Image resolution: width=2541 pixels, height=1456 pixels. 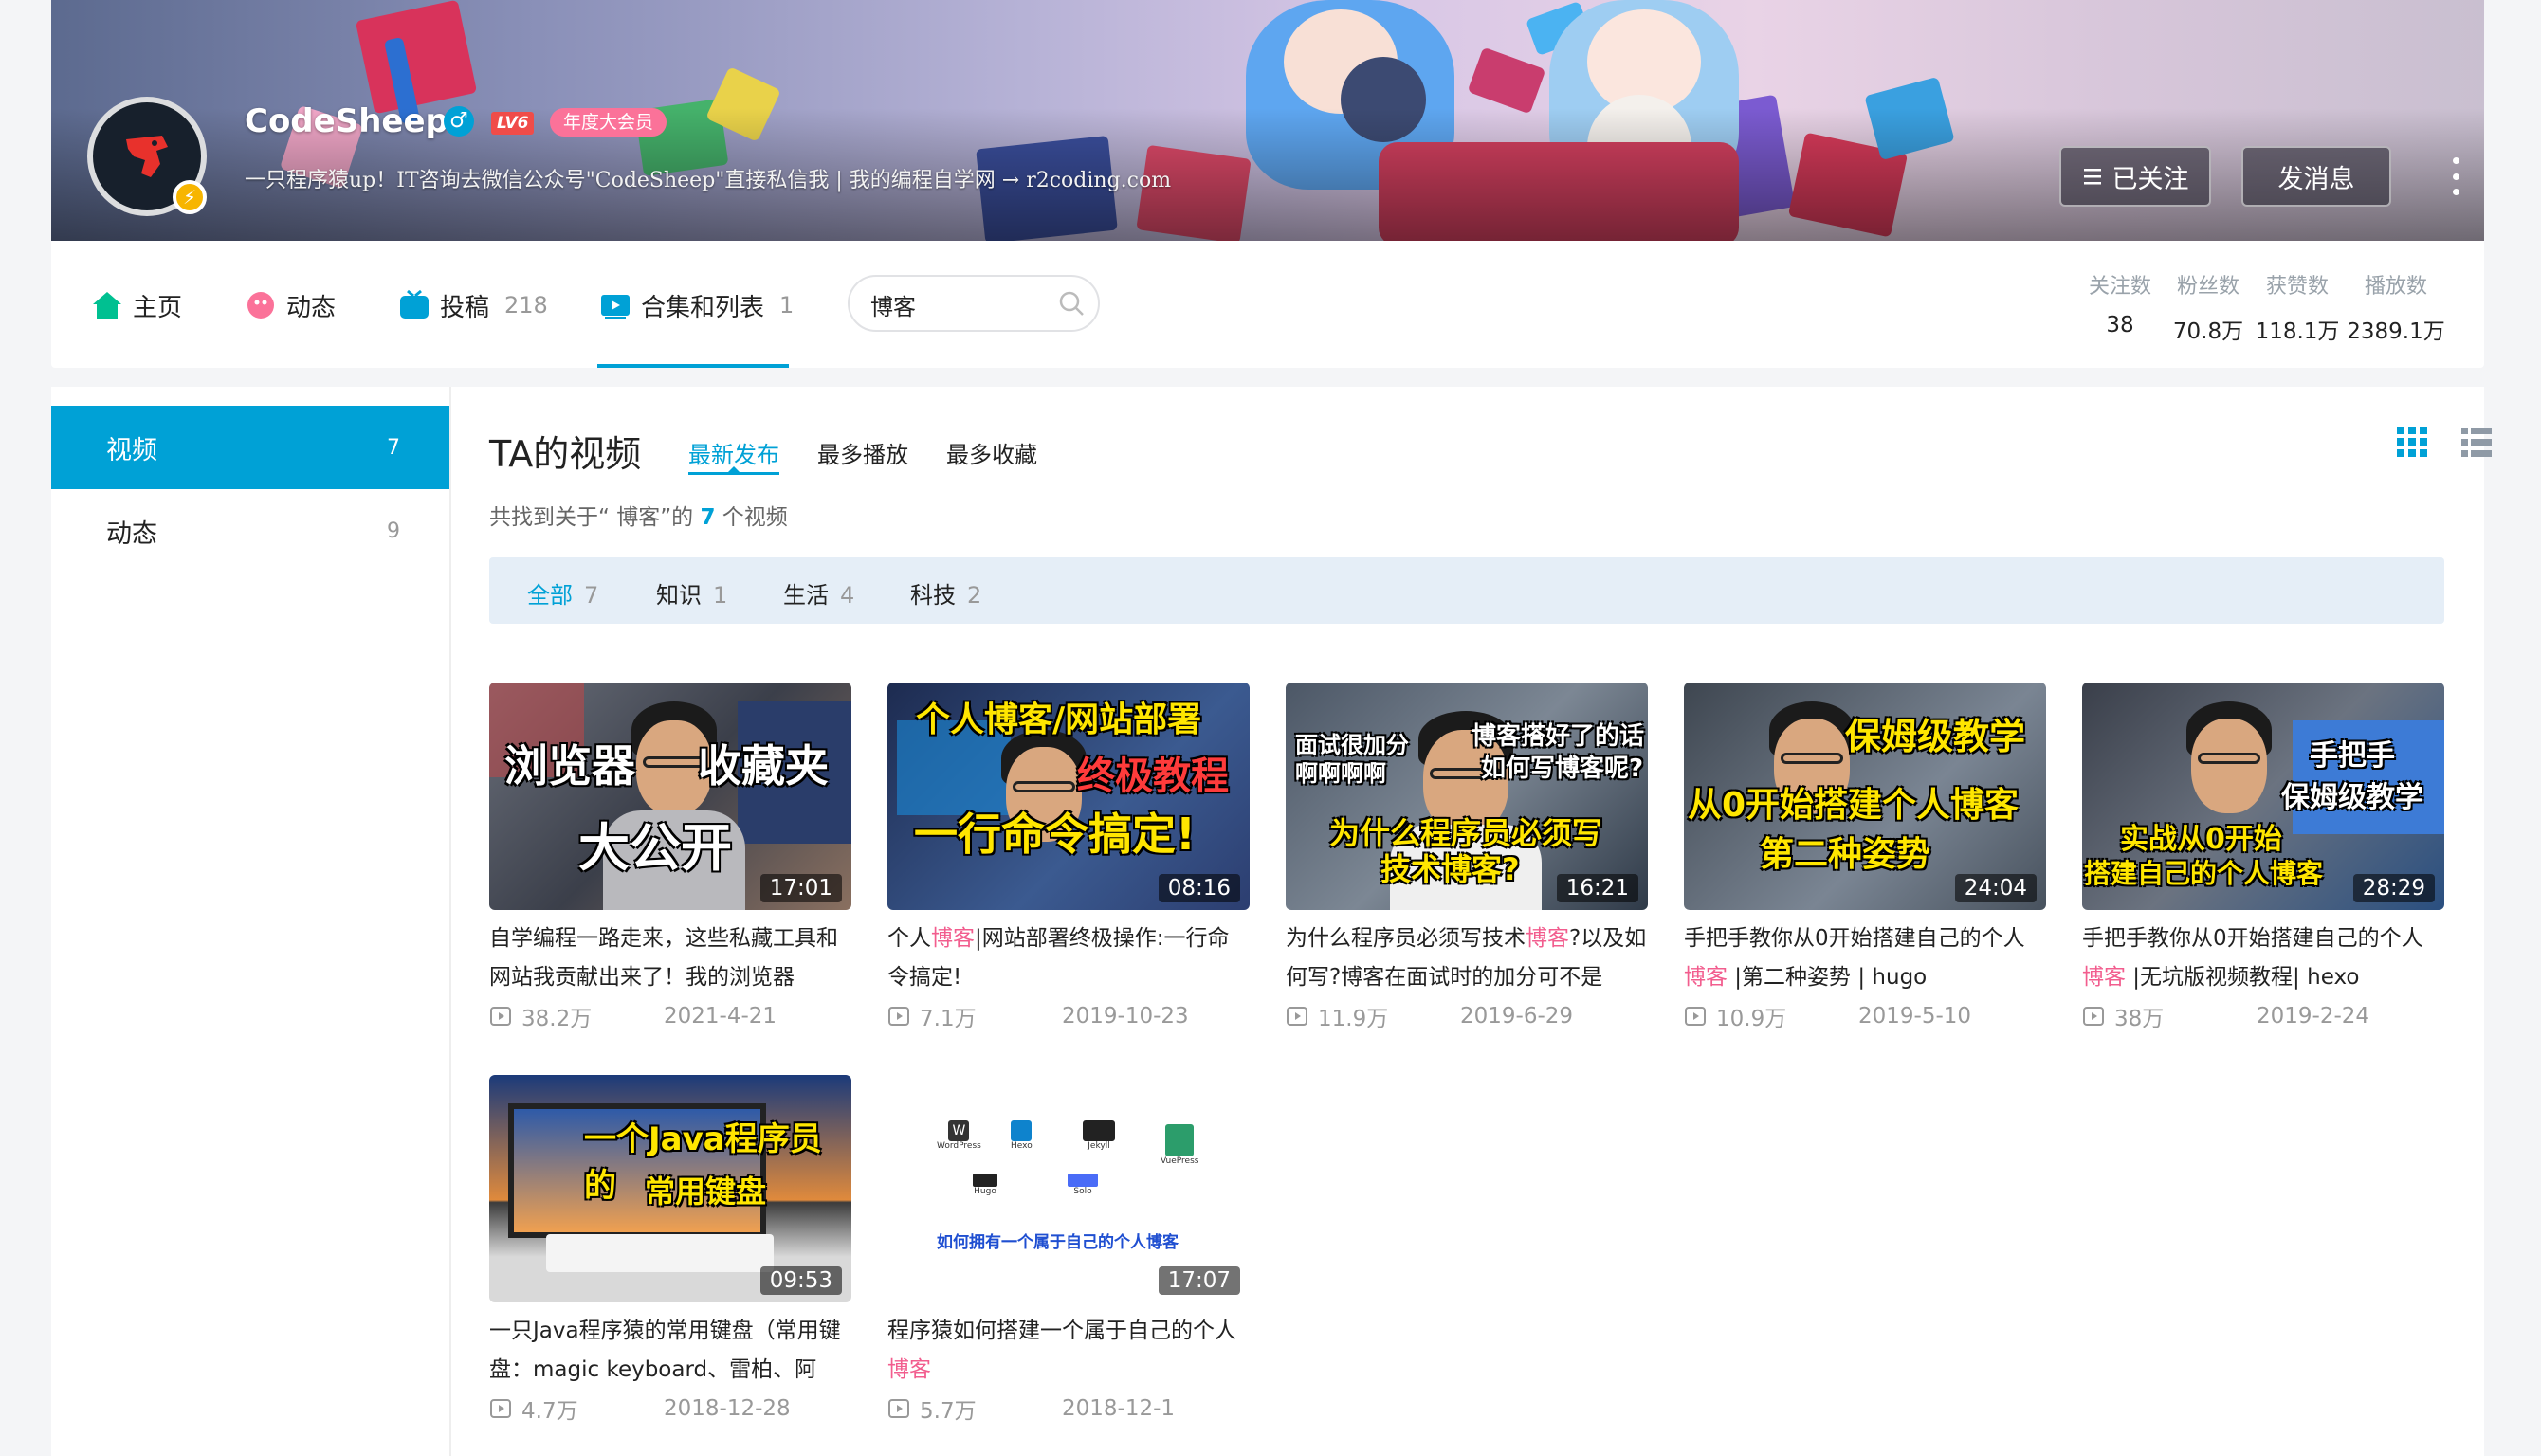 What do you see at coordinates (800, 1280) in the screenshot?
I see `video-duration: 09:53` at bounding box center [800, 1280].